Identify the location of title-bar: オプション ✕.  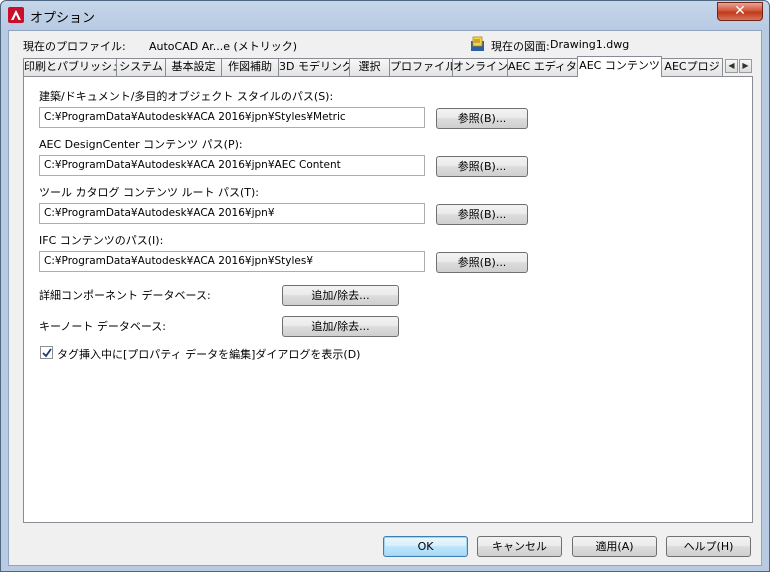
(385, 15).